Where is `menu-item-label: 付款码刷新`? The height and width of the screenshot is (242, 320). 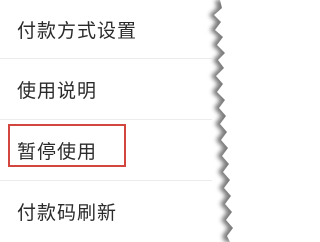
menu-item-label: 付款码刷新 is located at coordinates (67, 212).